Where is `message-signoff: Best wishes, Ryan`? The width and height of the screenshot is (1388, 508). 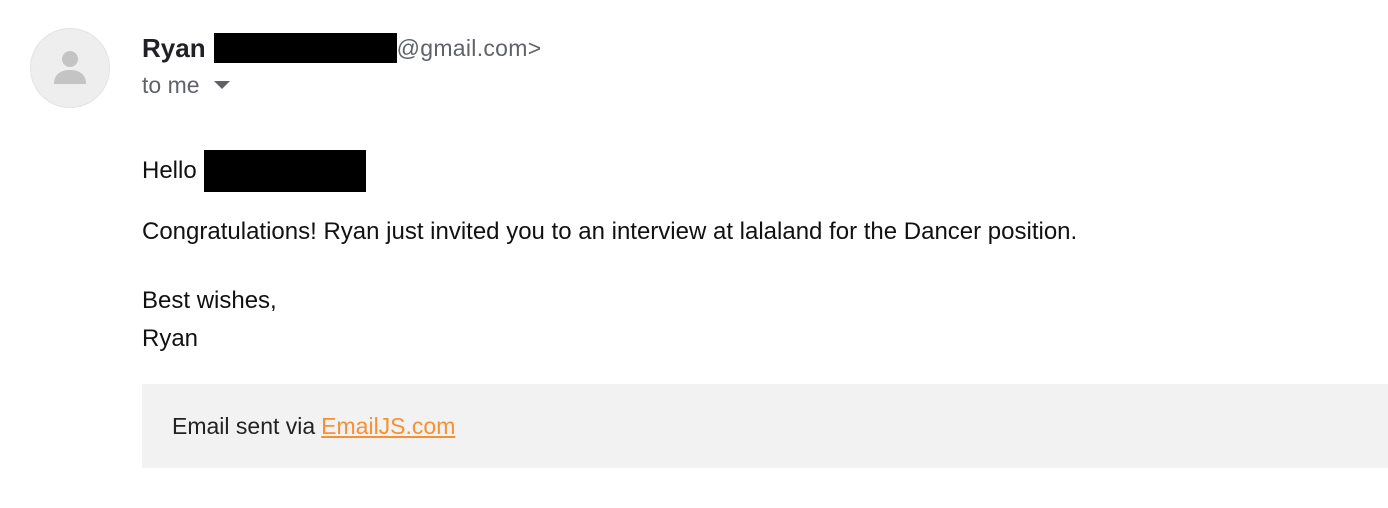
message-signoff: Best wishes, Ryan is located at coordinates (209, 320).